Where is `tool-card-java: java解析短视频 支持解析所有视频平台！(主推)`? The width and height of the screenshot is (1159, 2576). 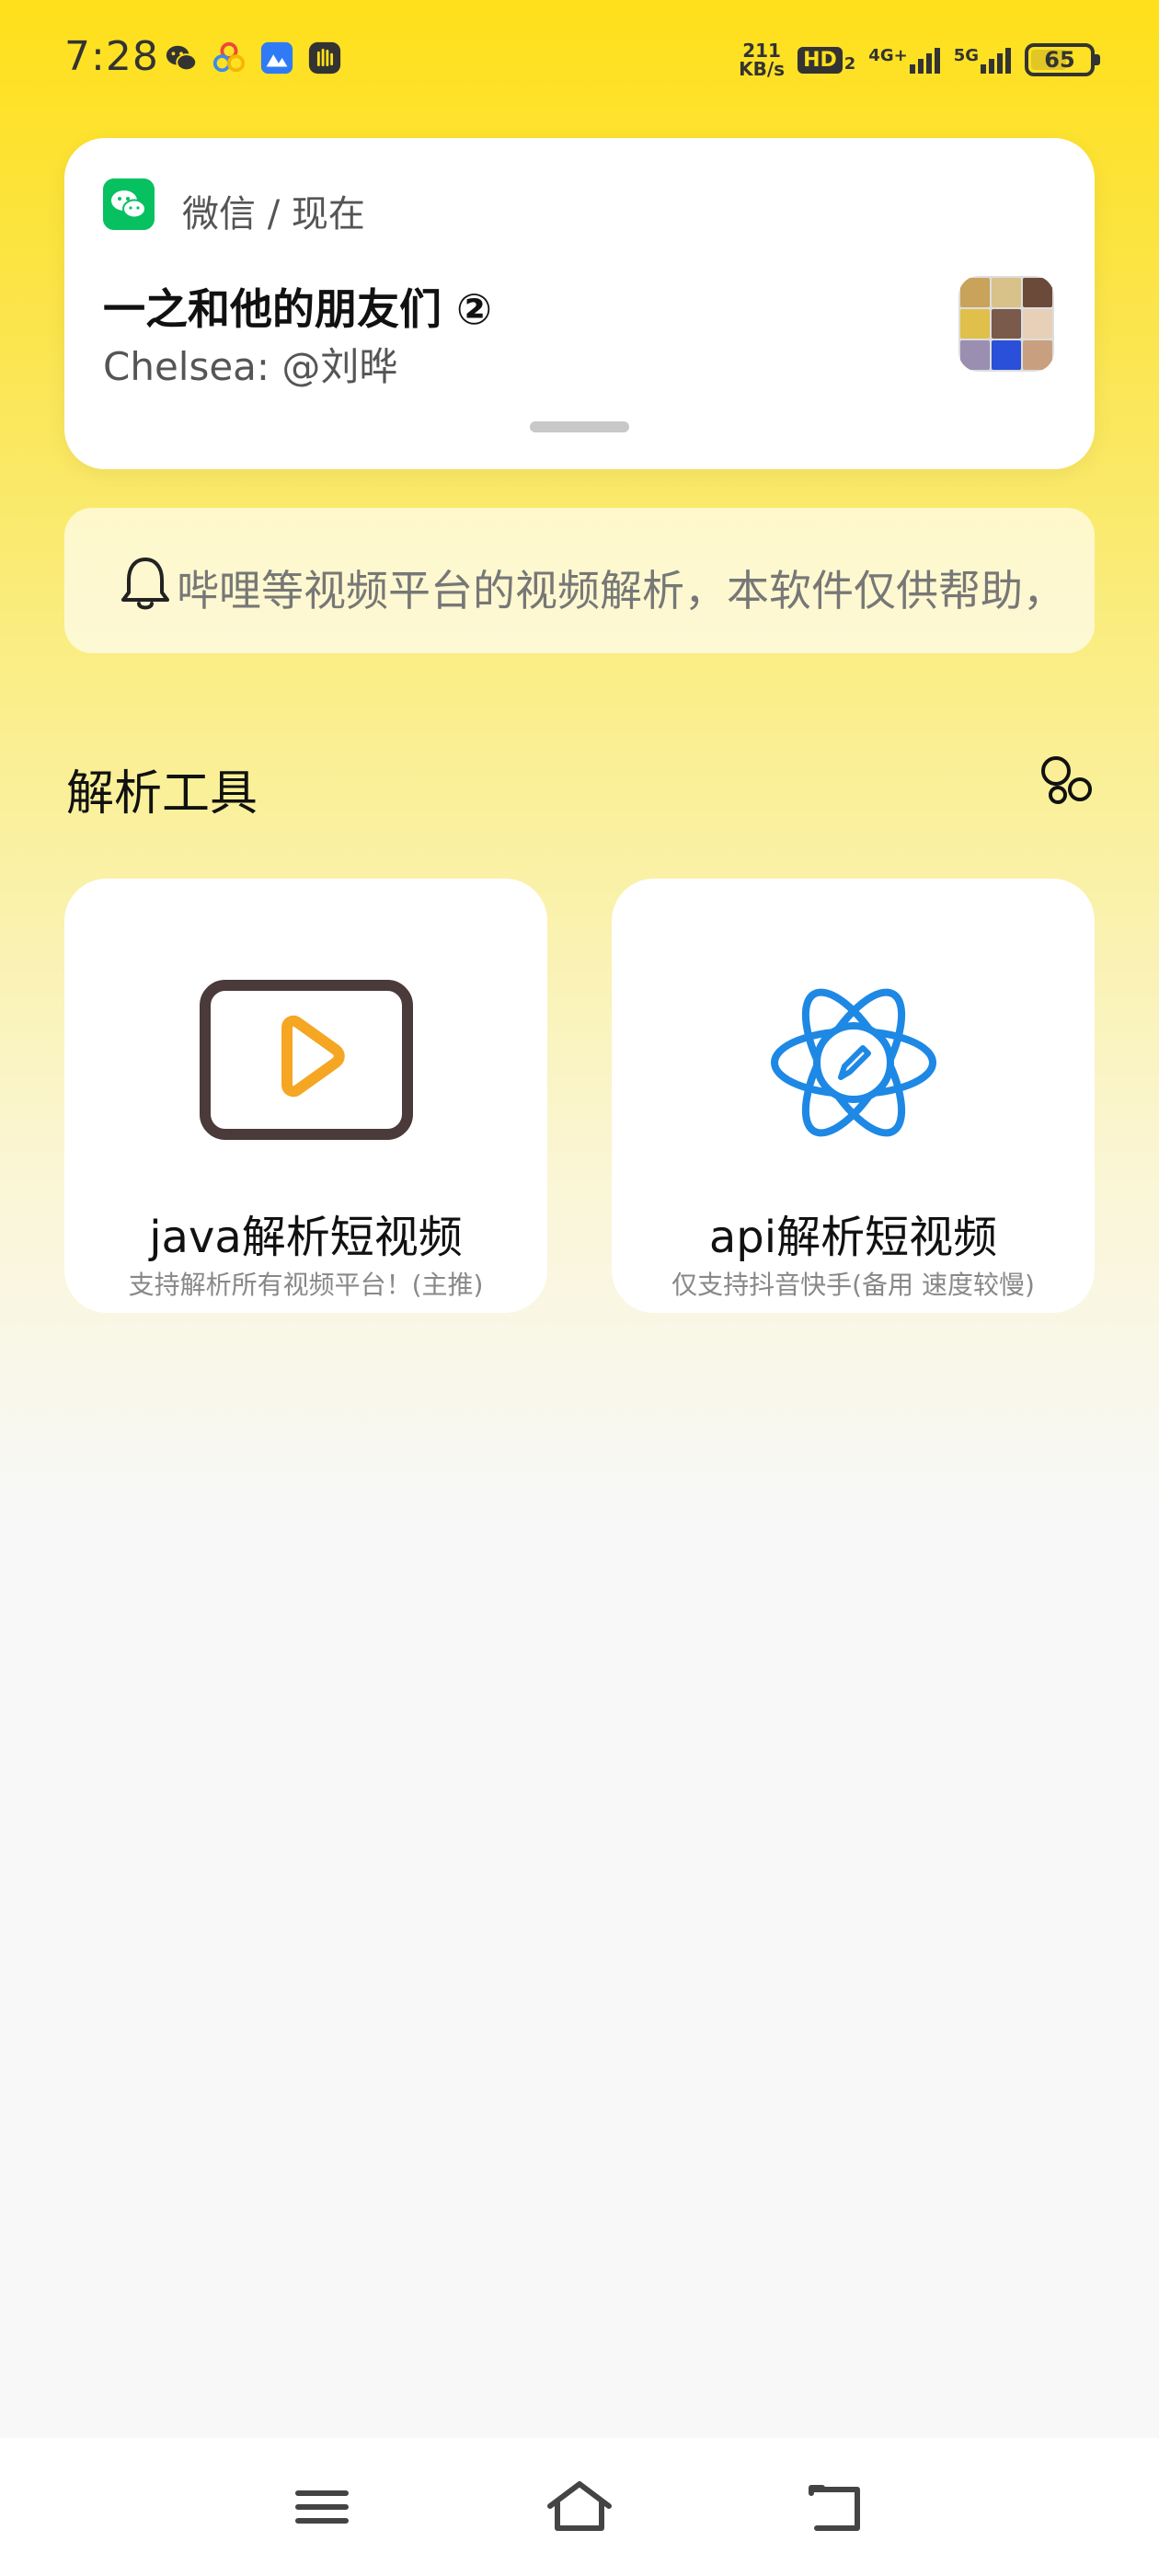 tool-card-java: java解析短视频 支持解析所有视频平台！(主推) is located at coordinates (305, 1096).